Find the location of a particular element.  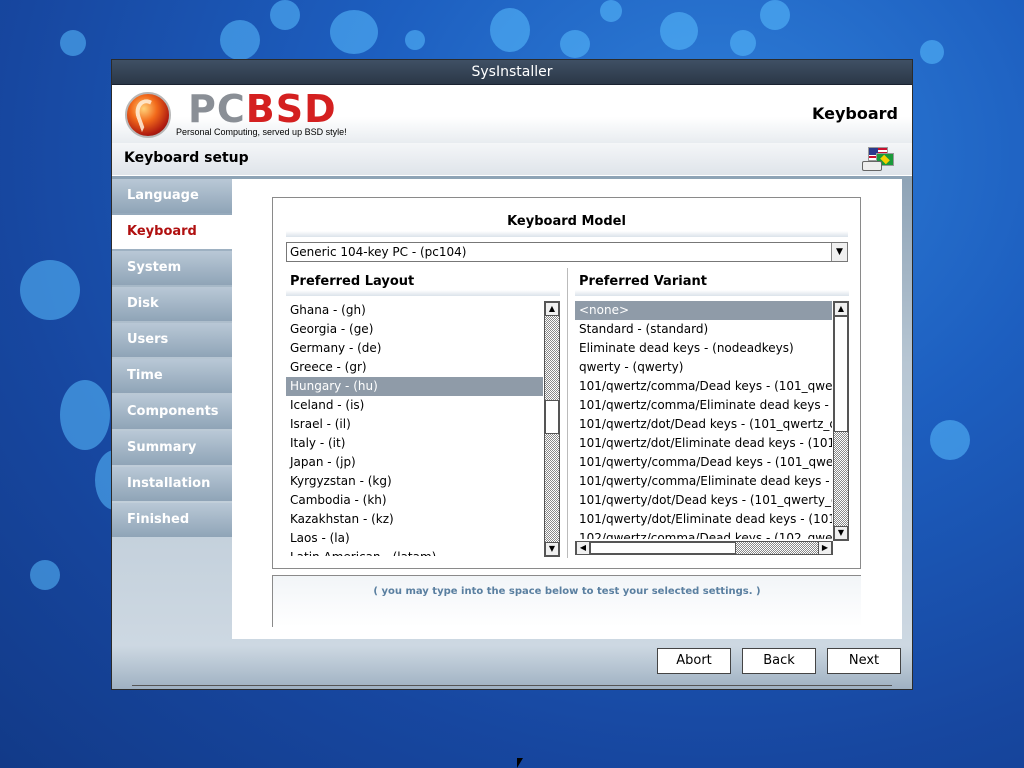

keyboard-model-value: Generic 104-key PC - (pc104) is located at coordinates (378, 252).